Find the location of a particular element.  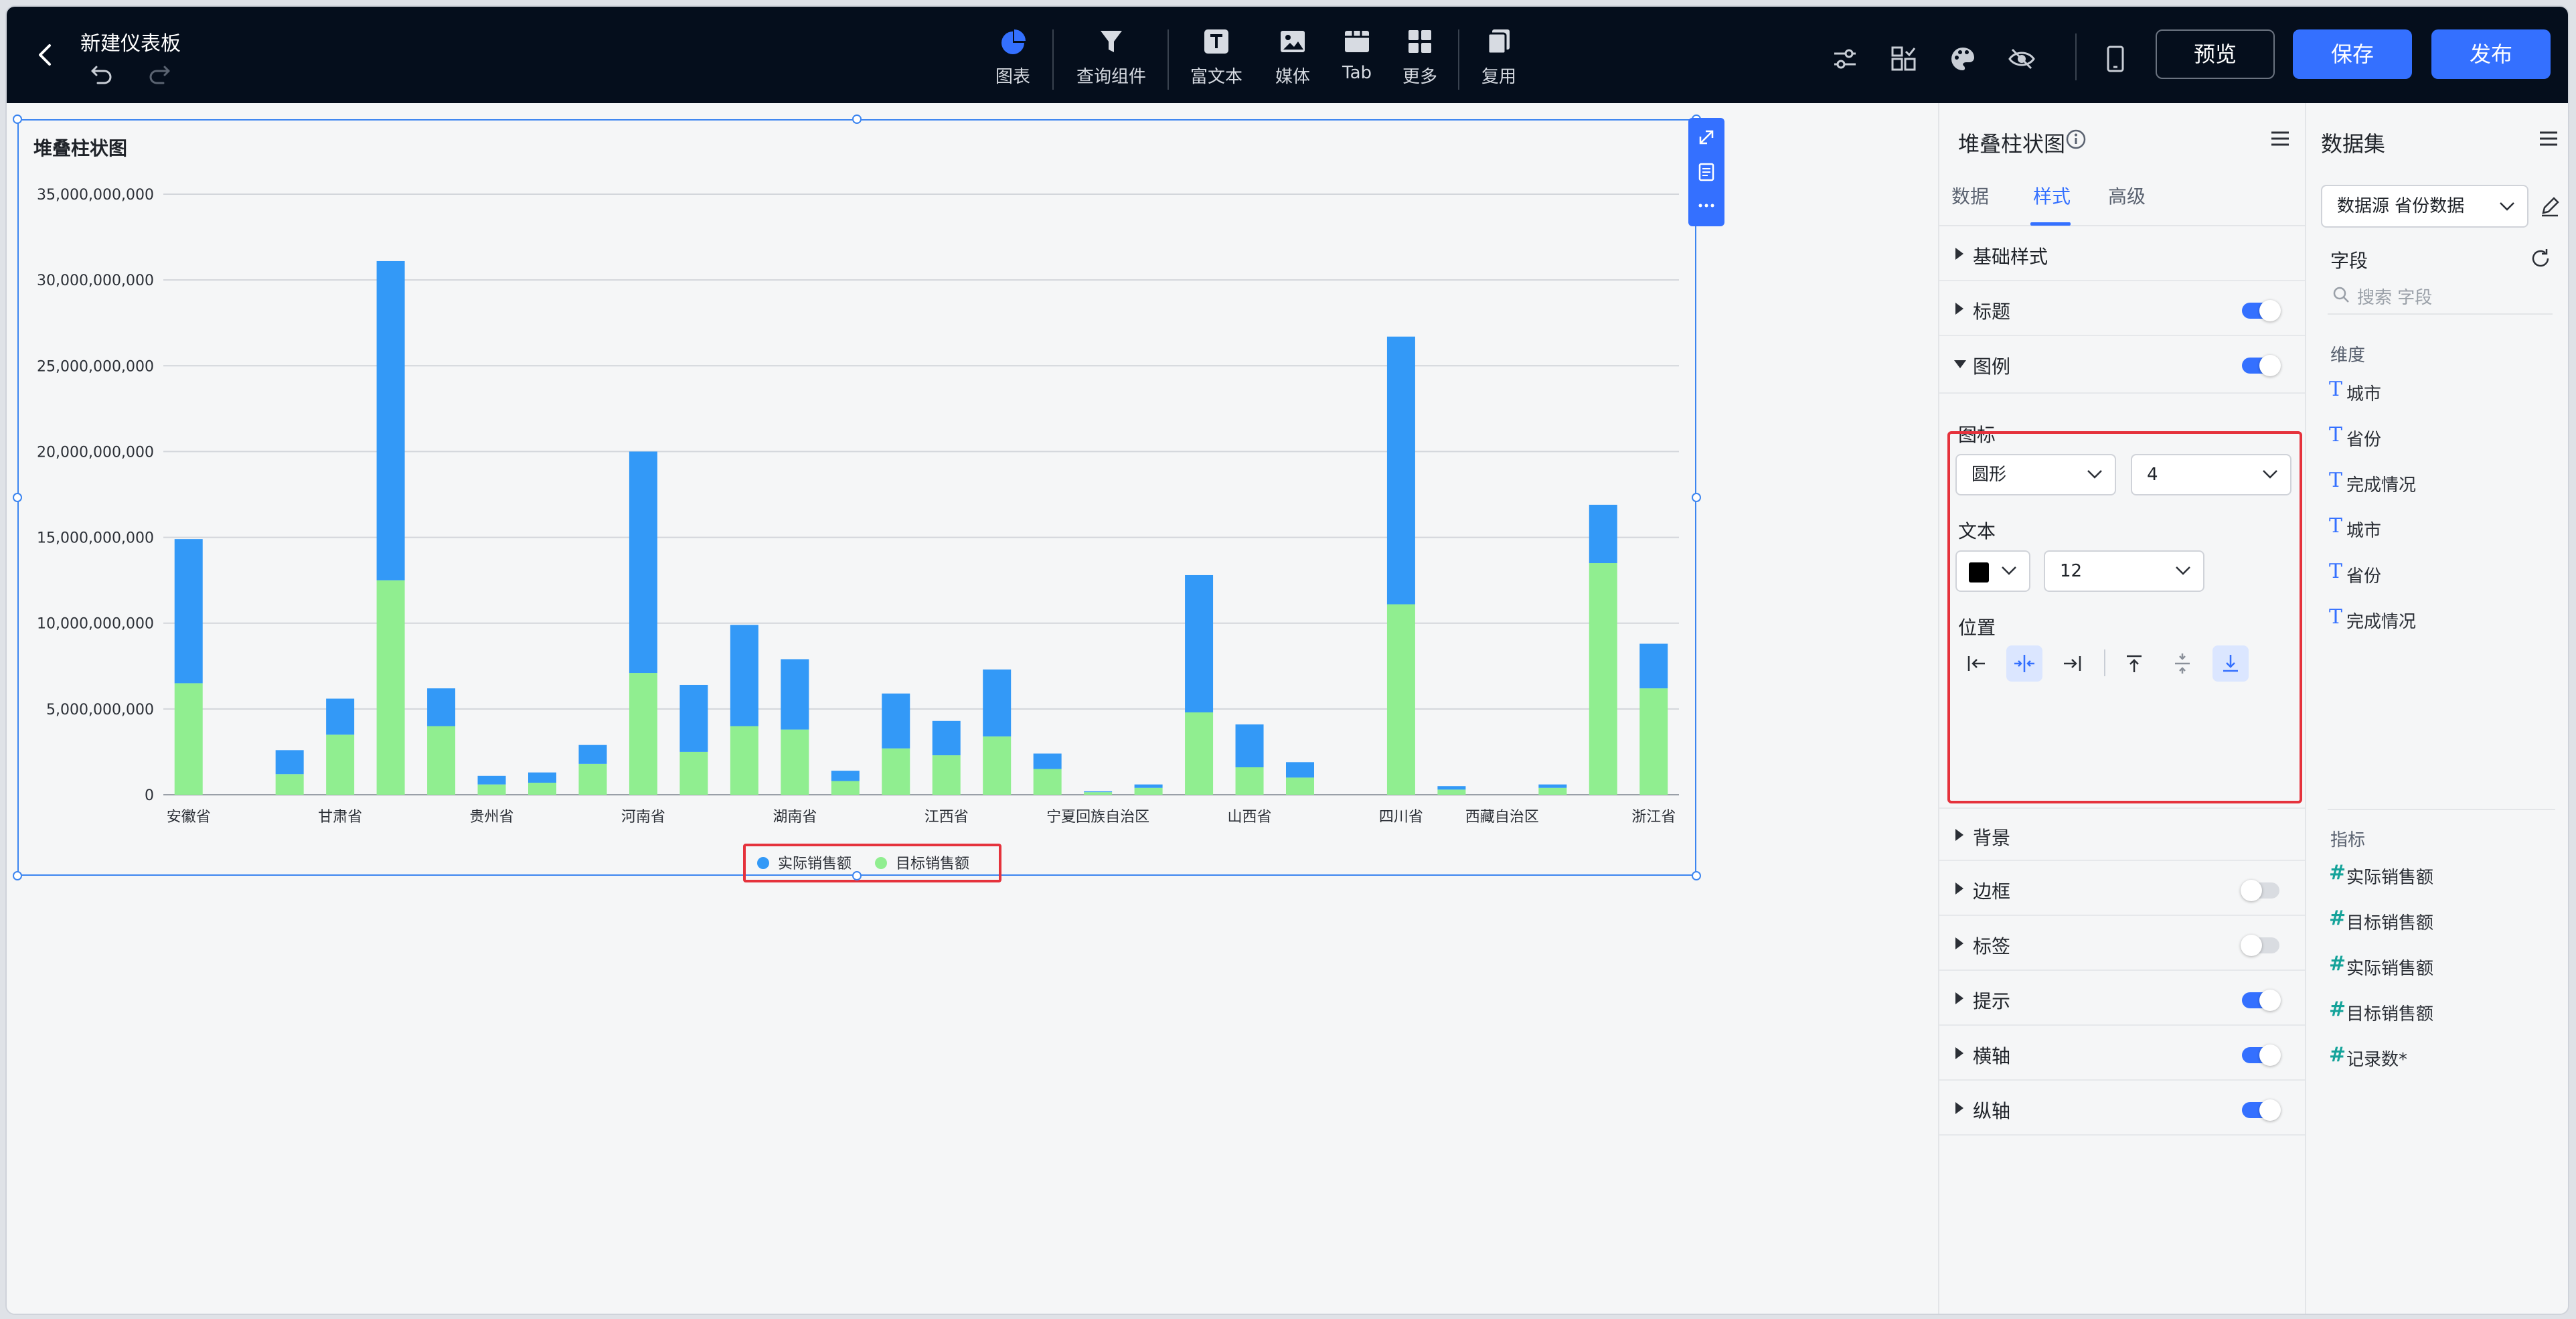

section-labels: 标签 is located at coordinates (2123, 944).